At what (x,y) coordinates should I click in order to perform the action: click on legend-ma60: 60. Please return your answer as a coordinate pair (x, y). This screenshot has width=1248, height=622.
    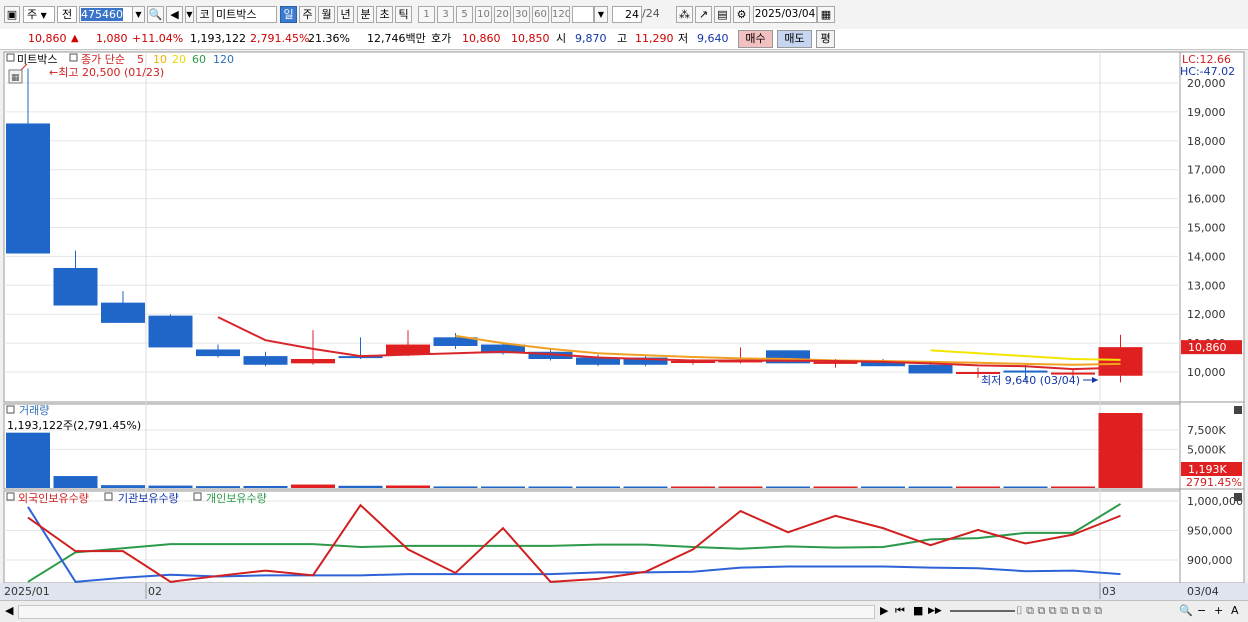
    Looking at the image, I should click on (199, 59).